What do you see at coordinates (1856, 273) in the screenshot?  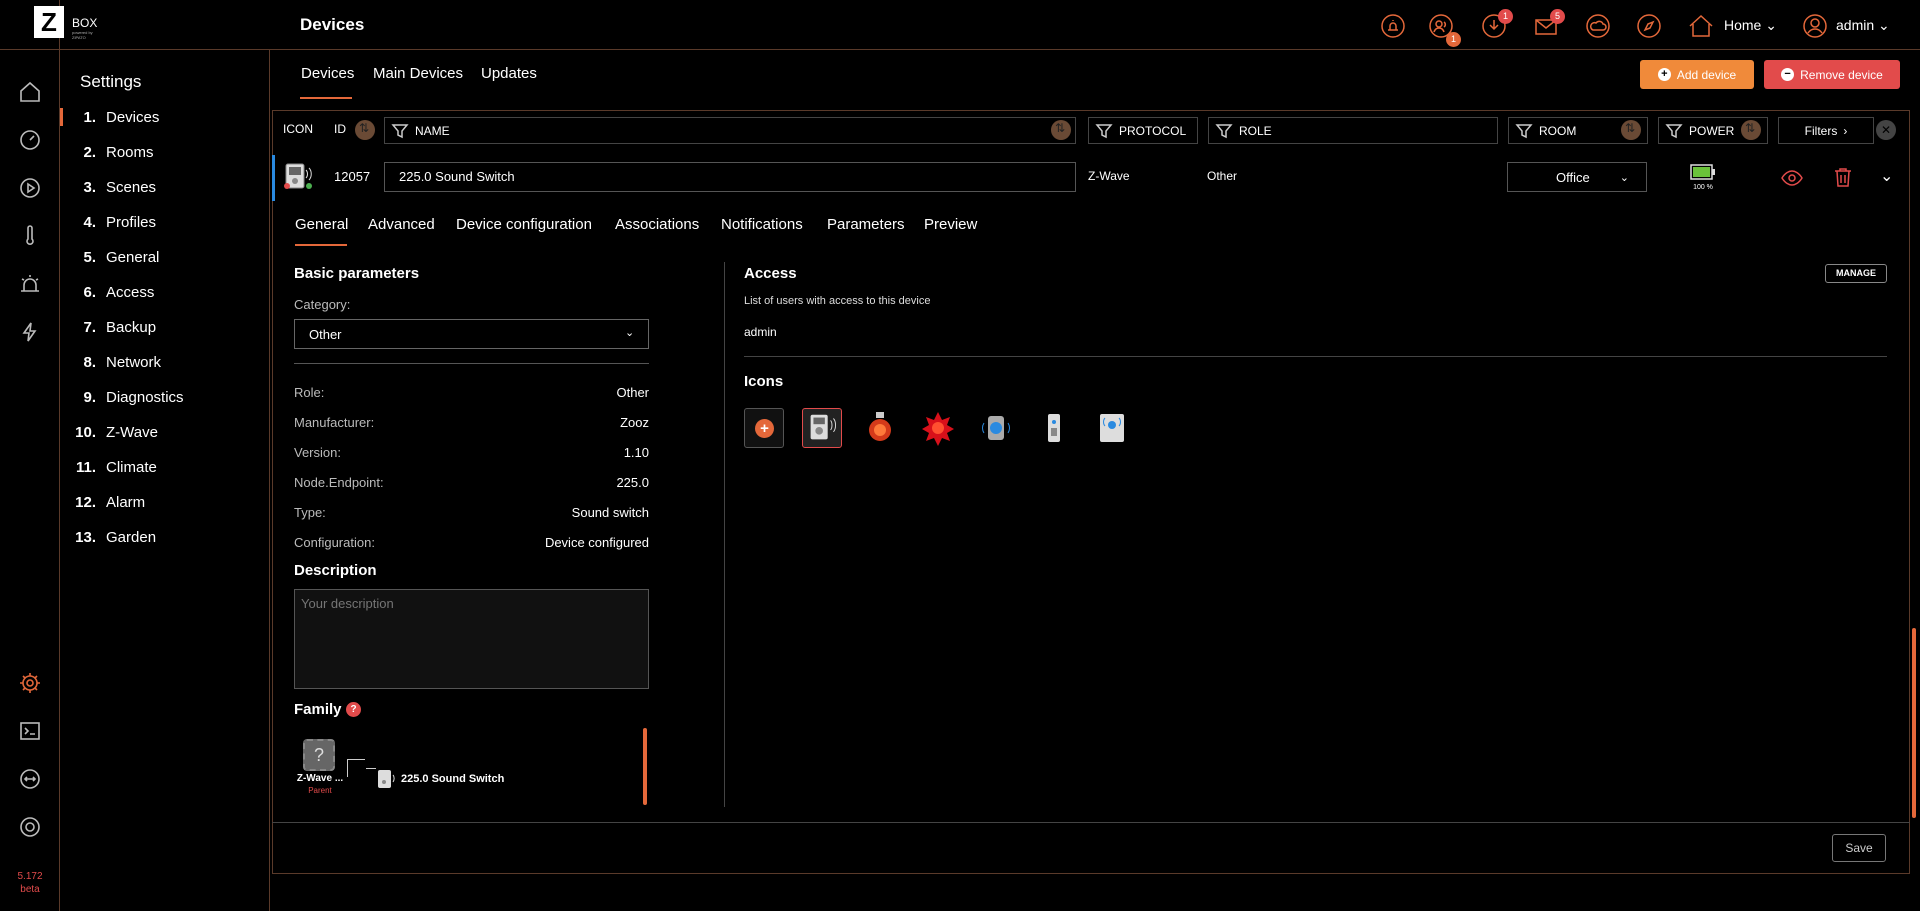 I see `manage-button: MANAGE` at bounding box center [1856, 273].